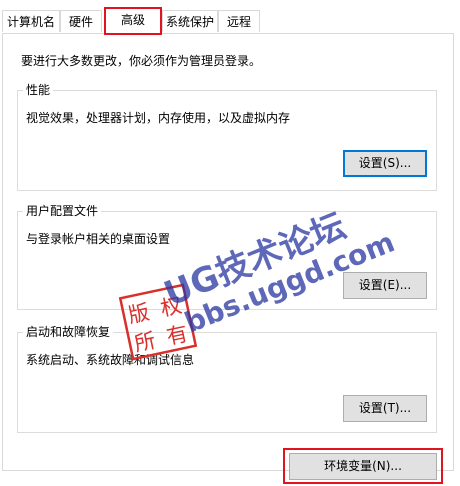  What do you see at coordinates (190, 21) in the screenshot?
I see `tab-system-protection: 系统保护` at bounding box center [190, 21].